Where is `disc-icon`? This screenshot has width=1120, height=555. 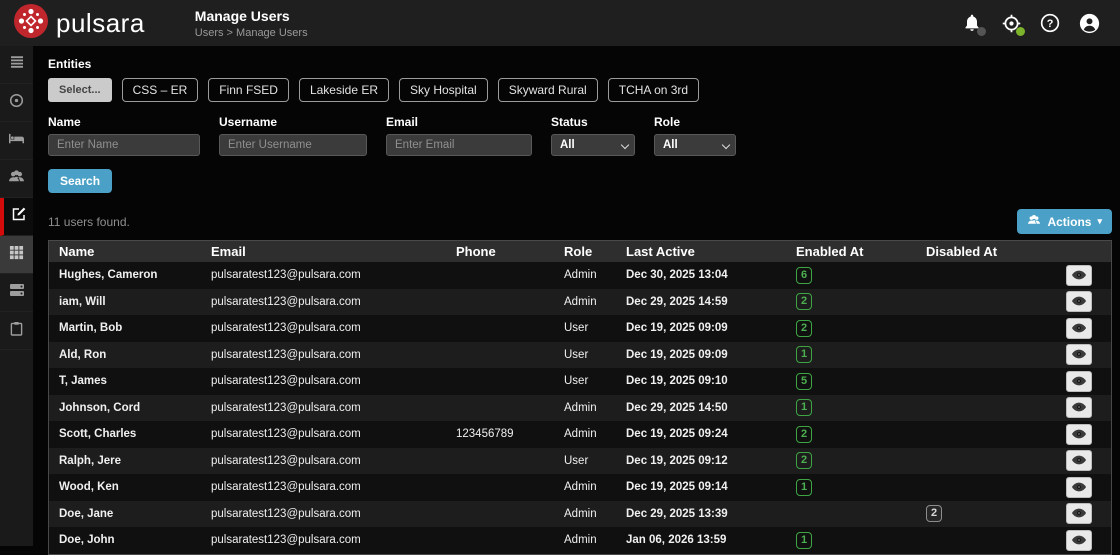 disc-icon is located at coordinates (16, 103).